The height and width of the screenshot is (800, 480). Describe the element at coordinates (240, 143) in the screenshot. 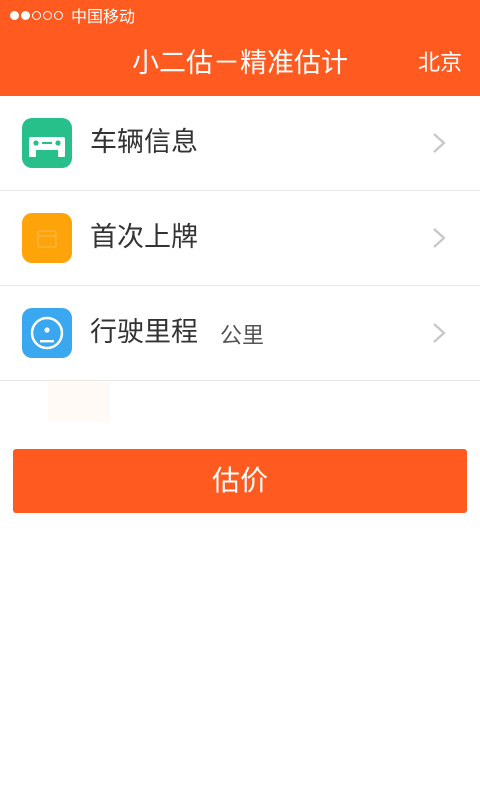

I see `row-vehicle-info: 车辆信息` at that location.